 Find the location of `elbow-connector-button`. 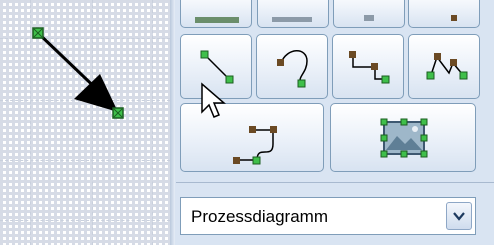

elbow-connector-button is located at coordinates (368, 66).